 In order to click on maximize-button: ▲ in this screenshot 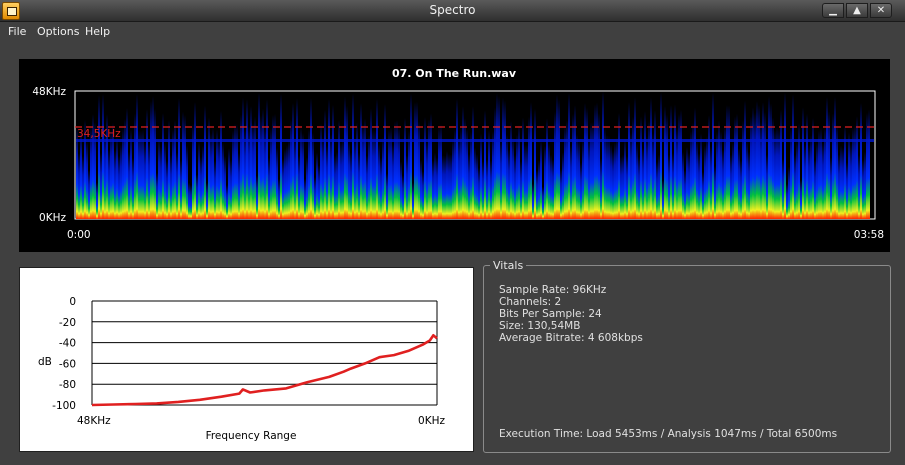, I will do `click(857, 10)`.